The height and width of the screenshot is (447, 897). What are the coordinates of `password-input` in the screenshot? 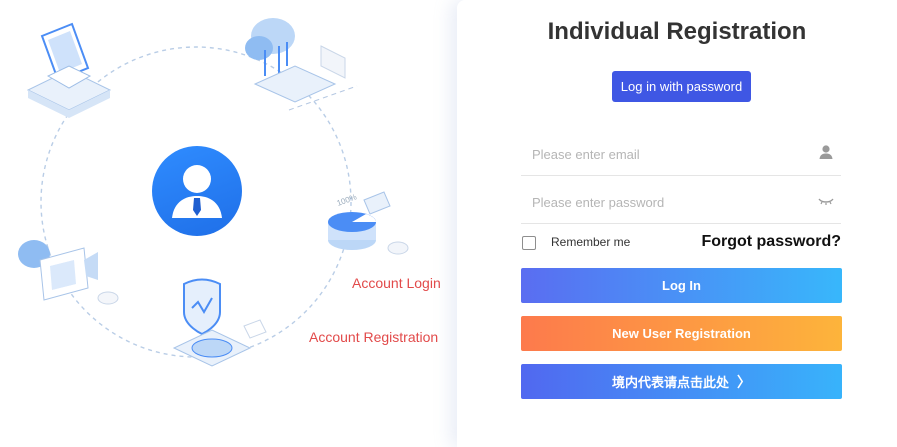 It's located at (672, 202).